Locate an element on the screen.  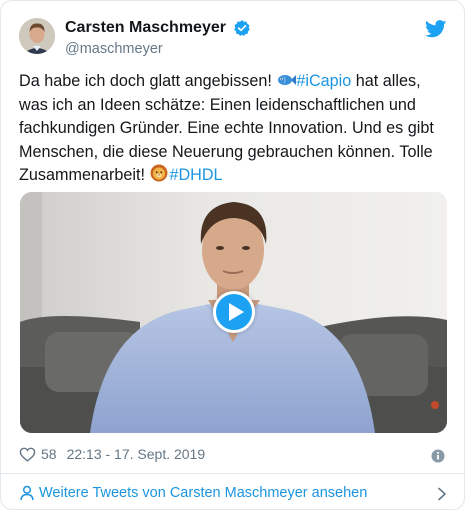
footer-divider is located at coordinates (232, 473).